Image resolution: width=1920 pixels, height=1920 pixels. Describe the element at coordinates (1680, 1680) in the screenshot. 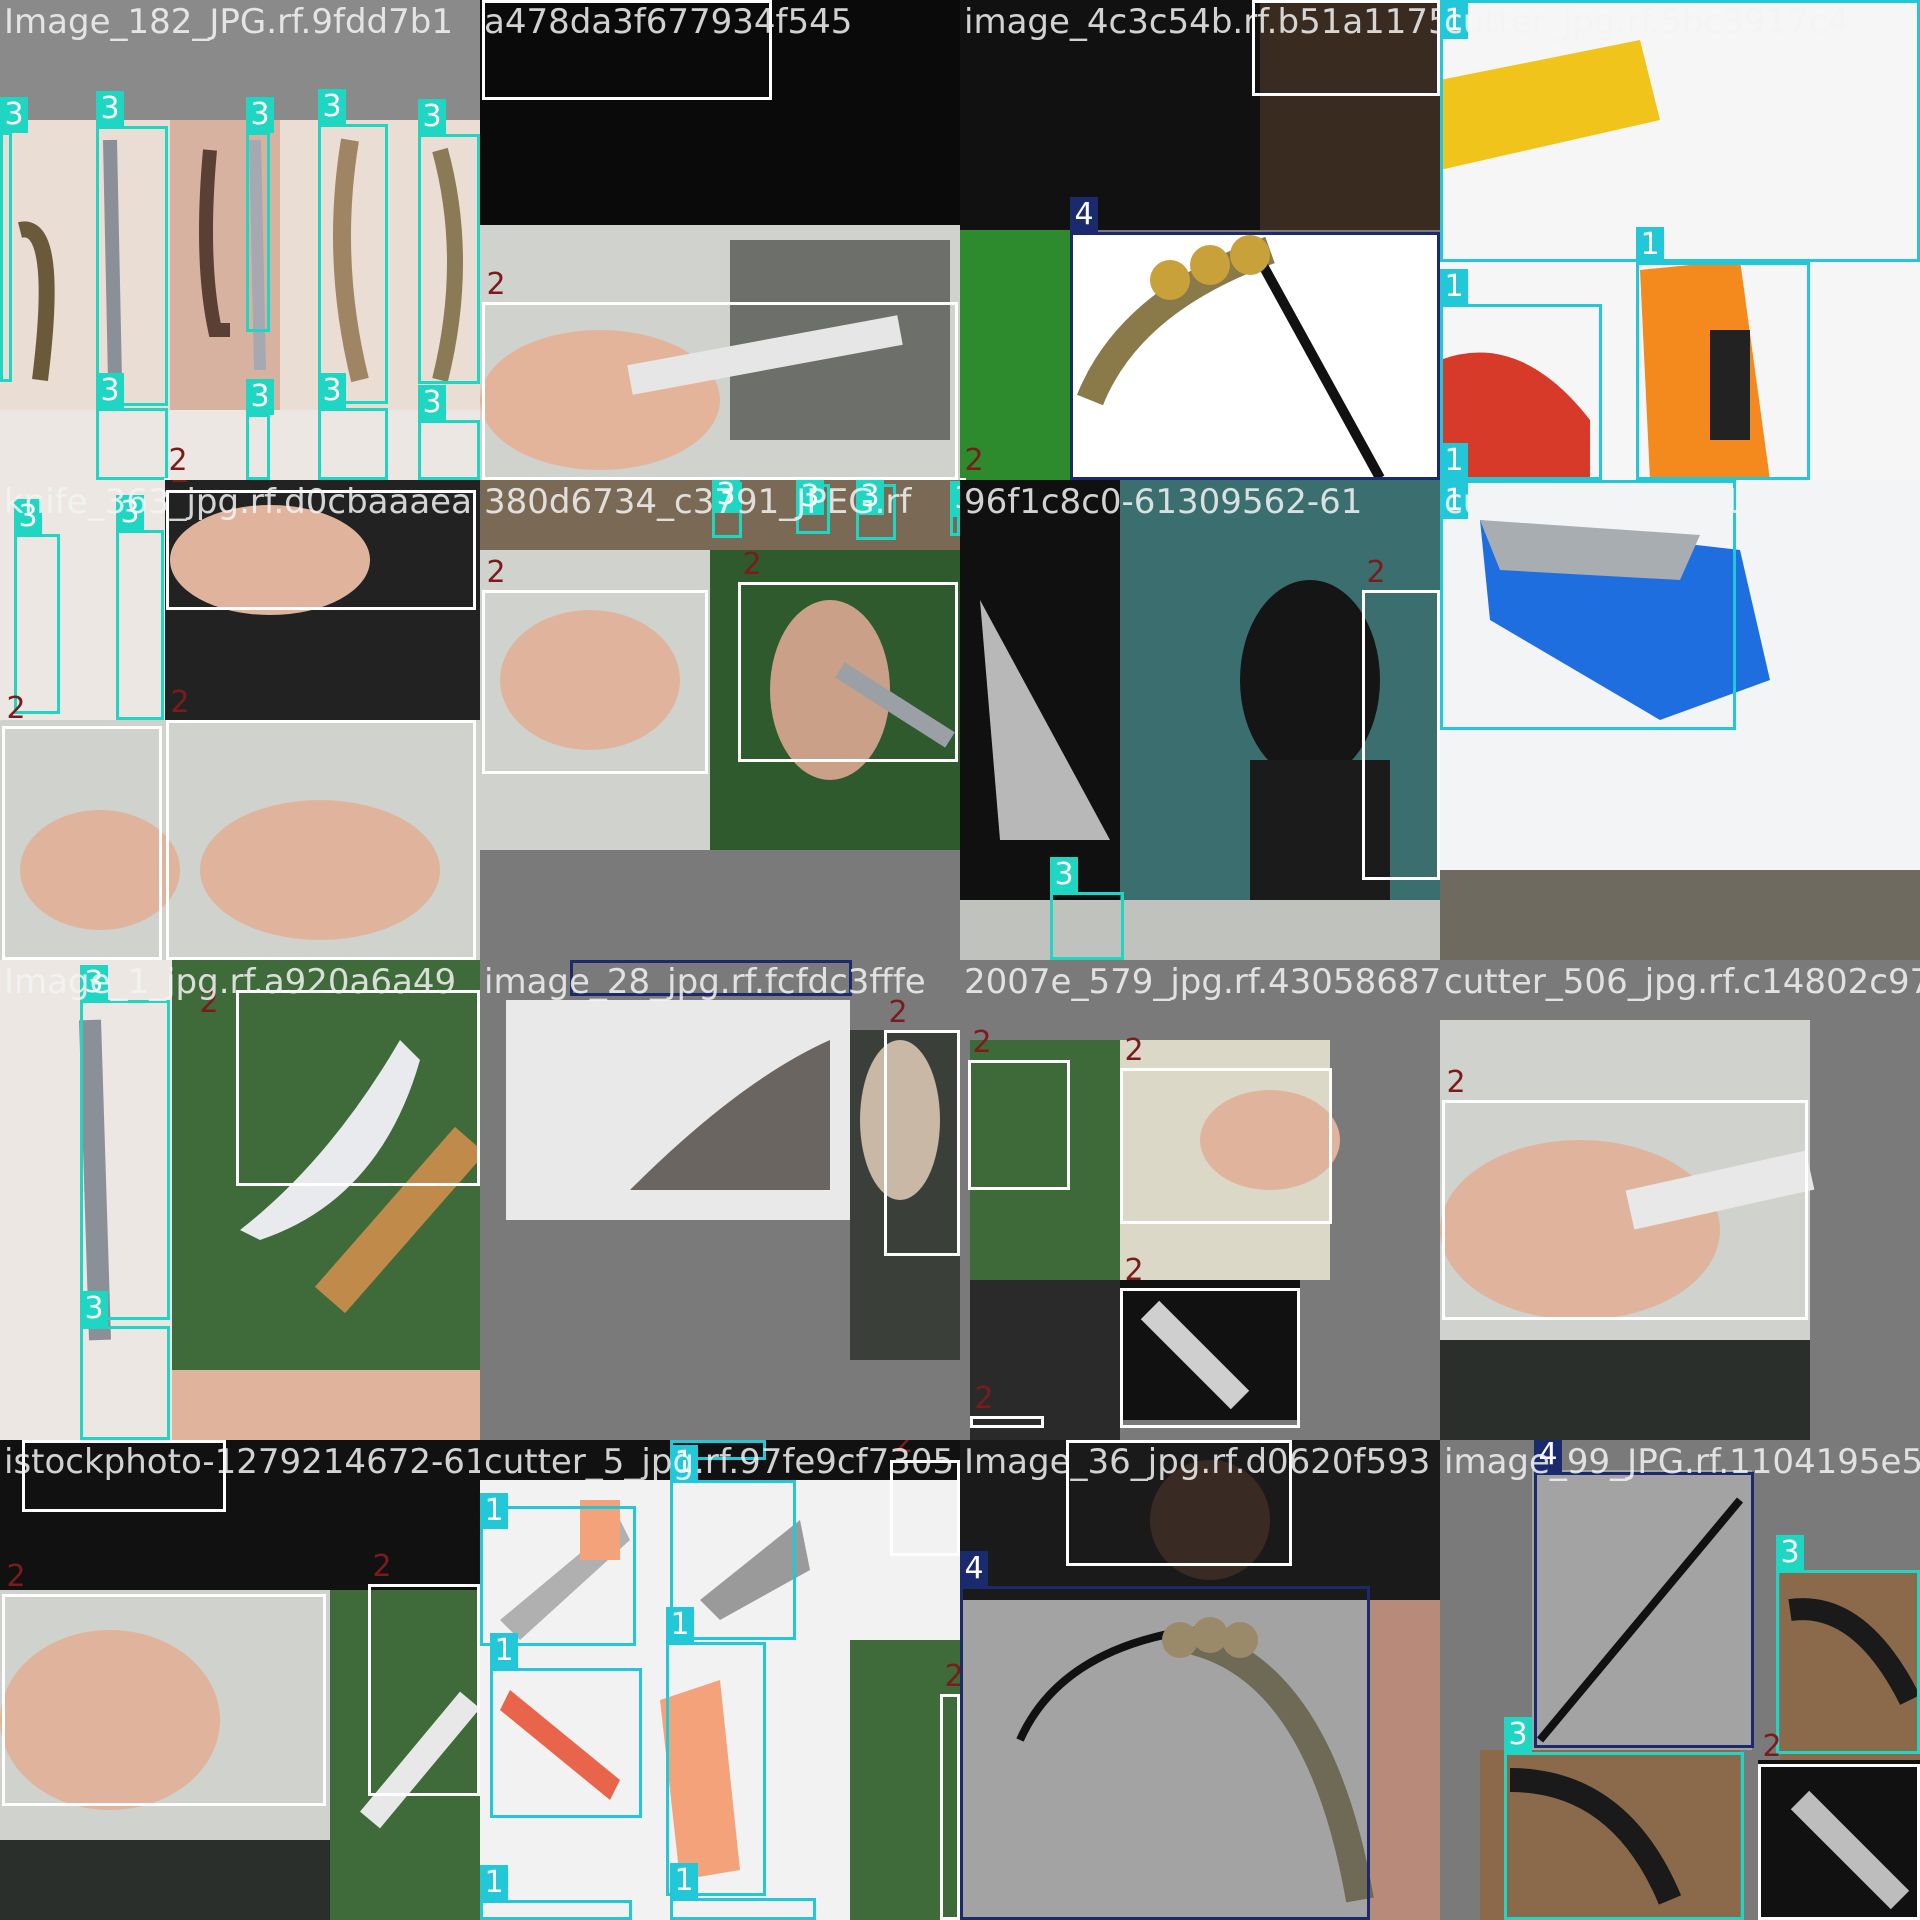

I see `tile-15: image_99_JPG.rf.1104195e5 4 3 3 2` at that location.